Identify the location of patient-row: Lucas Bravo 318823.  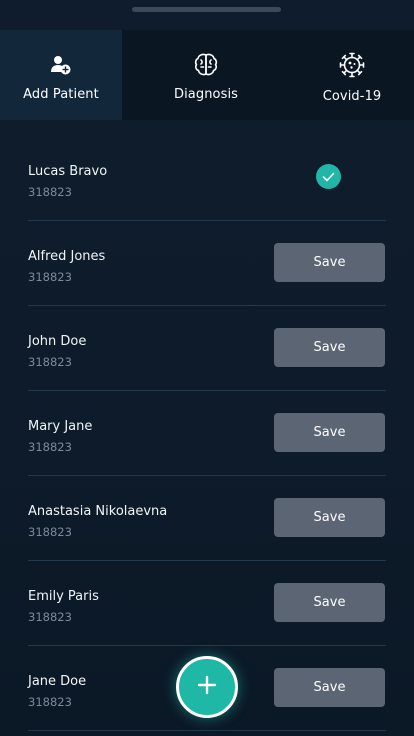
(207, 178).